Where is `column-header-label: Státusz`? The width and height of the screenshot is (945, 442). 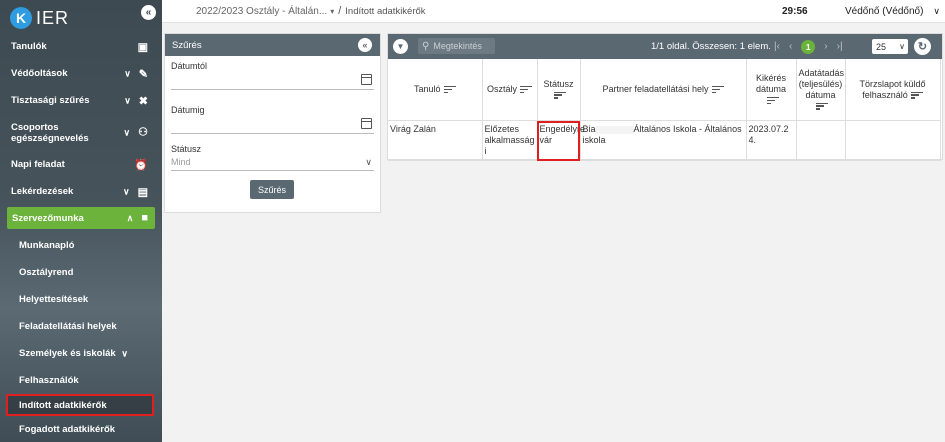
column-header-label: Státusz is located at coordinates (558, 83).